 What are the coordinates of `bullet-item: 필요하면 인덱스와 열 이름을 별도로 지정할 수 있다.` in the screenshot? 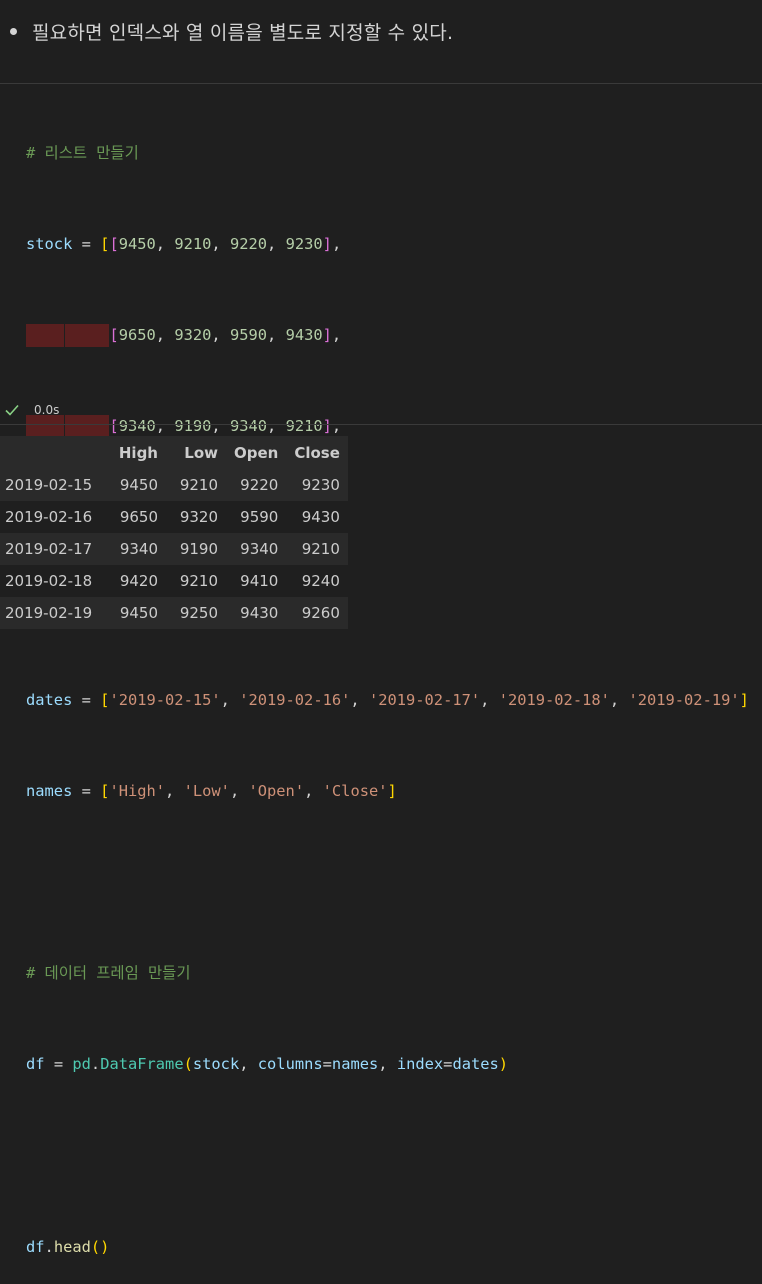 It's located at (231, 31).